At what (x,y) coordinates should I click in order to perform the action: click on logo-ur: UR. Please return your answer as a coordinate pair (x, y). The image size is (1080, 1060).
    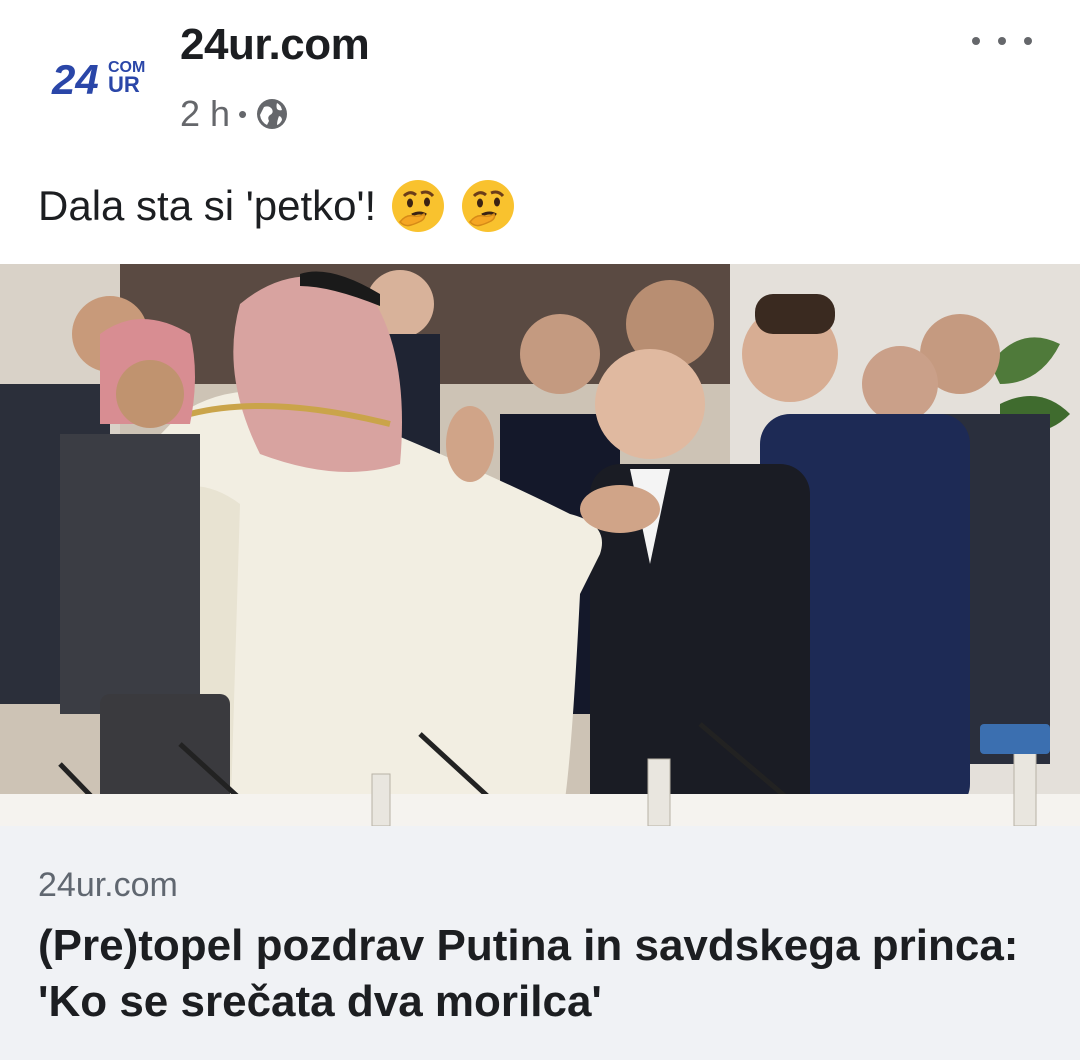
    Looking at the image, I should click on (124, 84).